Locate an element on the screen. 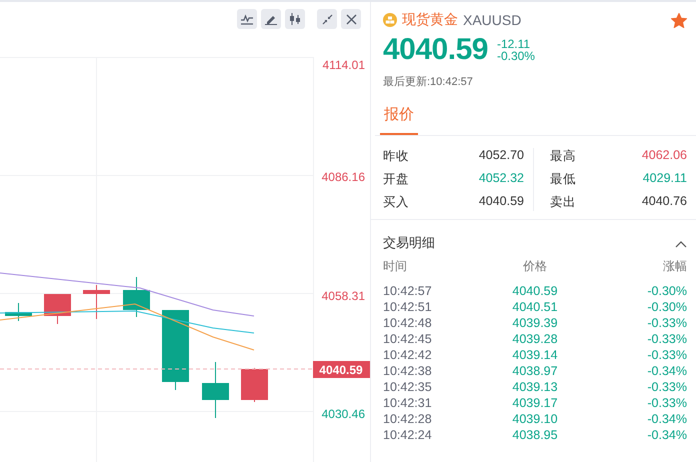 The image size is (696, 462). trade-price: 4038.97 is located at coordinates (535, 371).